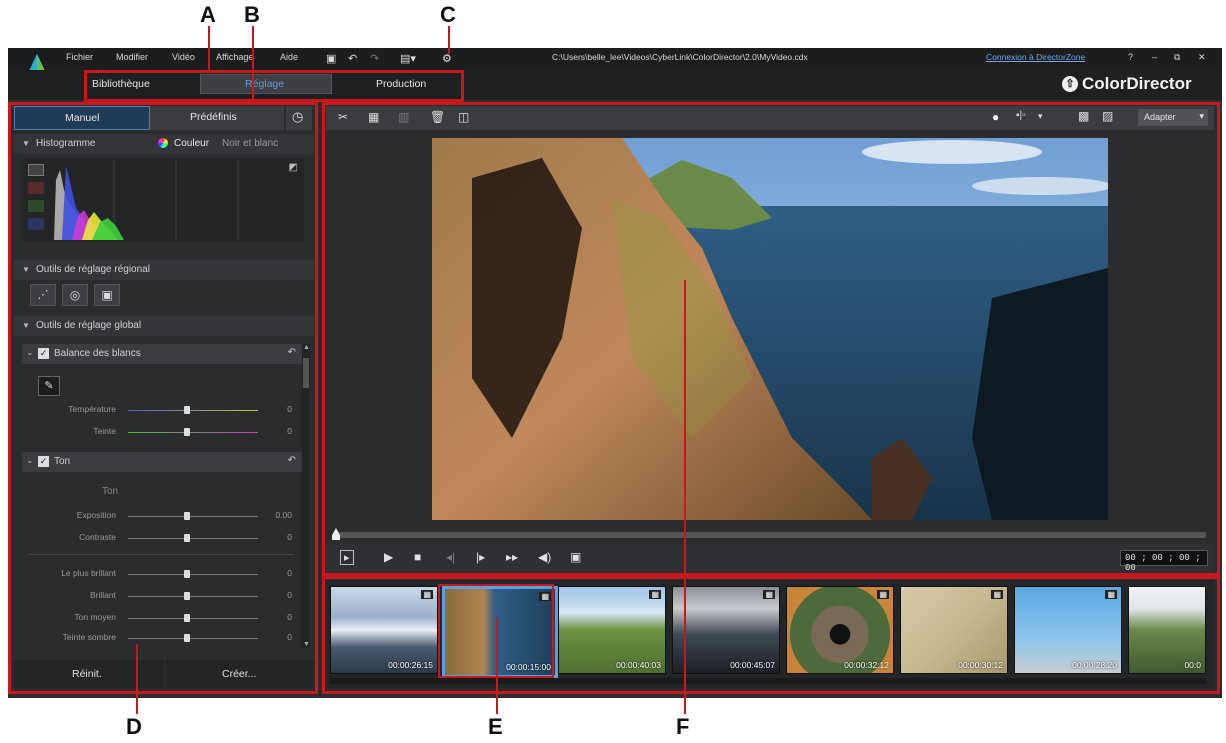 The width and height of the screenshot is (1226, 743). What do you see at coordinates (352, 58) in the screenshot?
I see `undo-icon: ↶` at bounding box center [352, 58].